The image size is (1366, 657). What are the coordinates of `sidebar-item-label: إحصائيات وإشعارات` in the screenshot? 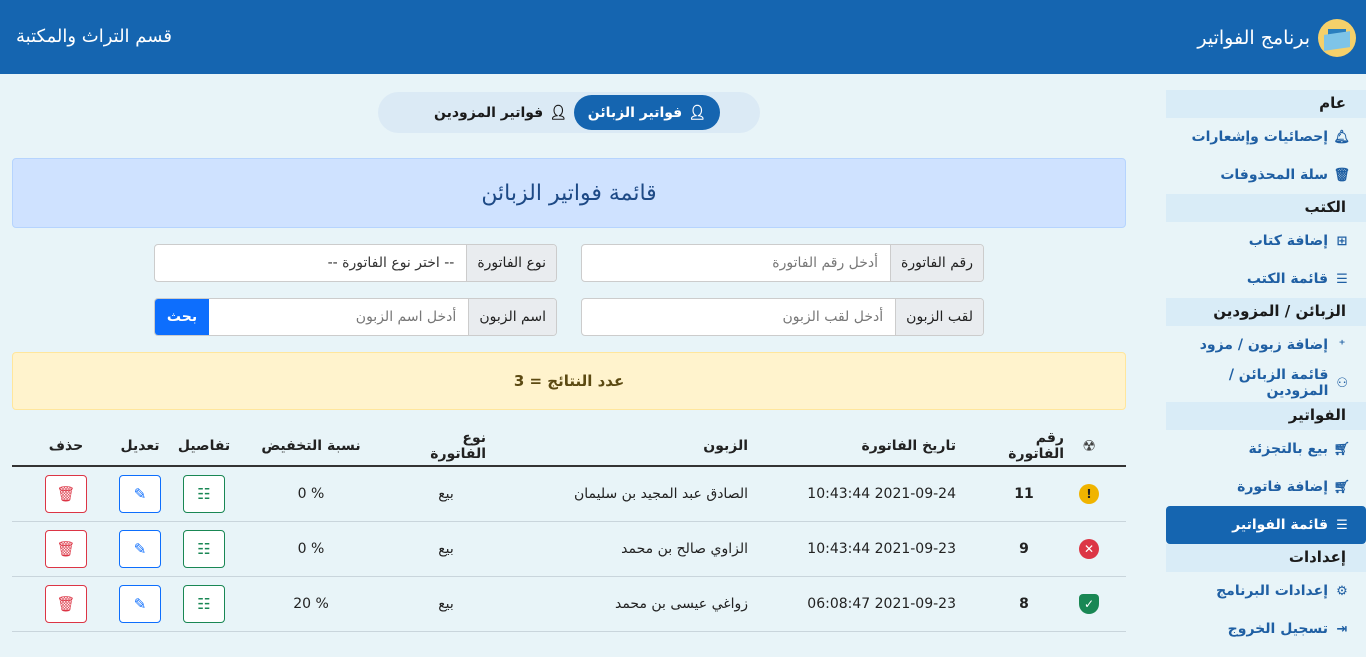 It's located at (1259, 137).